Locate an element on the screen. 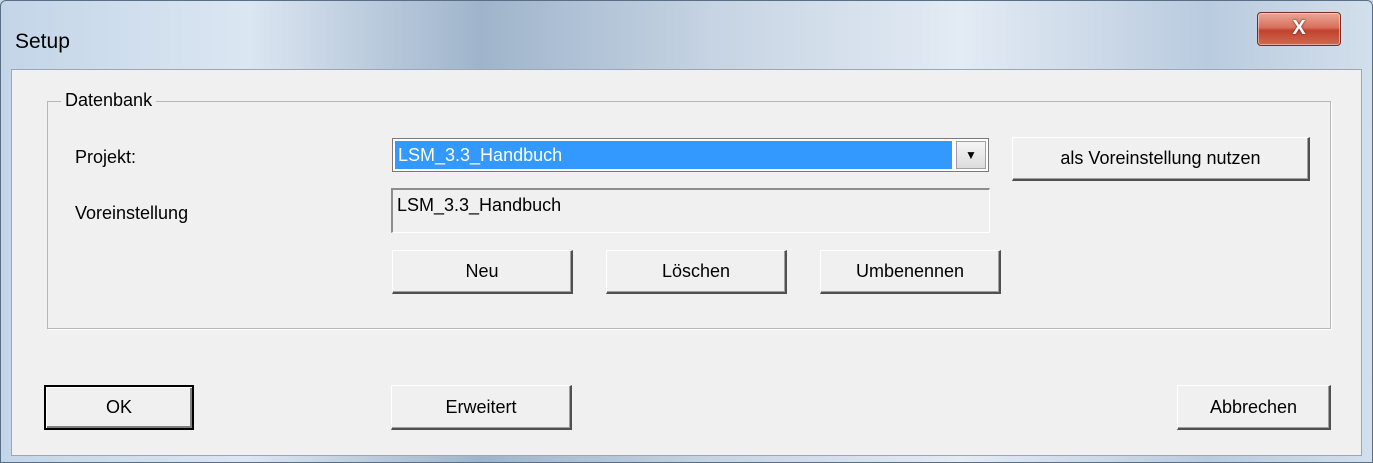 This screenshot has width=1373, height=463. chevron-down-icon: ▼ is located at coordinates (971, 155).